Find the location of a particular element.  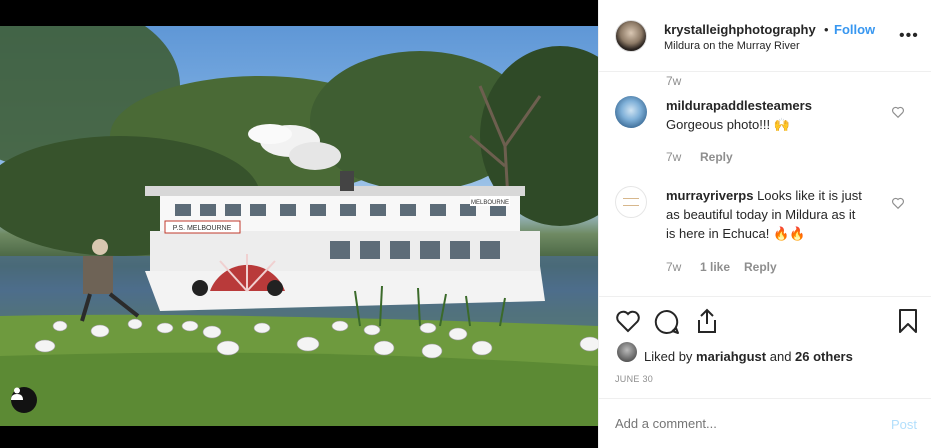

likes-summary: Liked by mariahgust and 26 others is located at coordinates (748, 356).